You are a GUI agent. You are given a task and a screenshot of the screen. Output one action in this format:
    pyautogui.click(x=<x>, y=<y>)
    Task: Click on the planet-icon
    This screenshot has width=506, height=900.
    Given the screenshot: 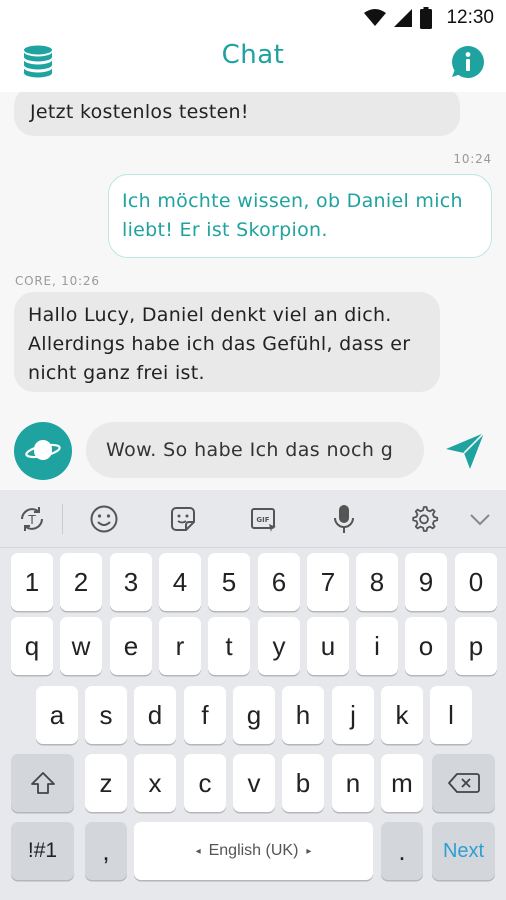 What is the action you would take?
    pyautogui.click(x=43, y=450)
    